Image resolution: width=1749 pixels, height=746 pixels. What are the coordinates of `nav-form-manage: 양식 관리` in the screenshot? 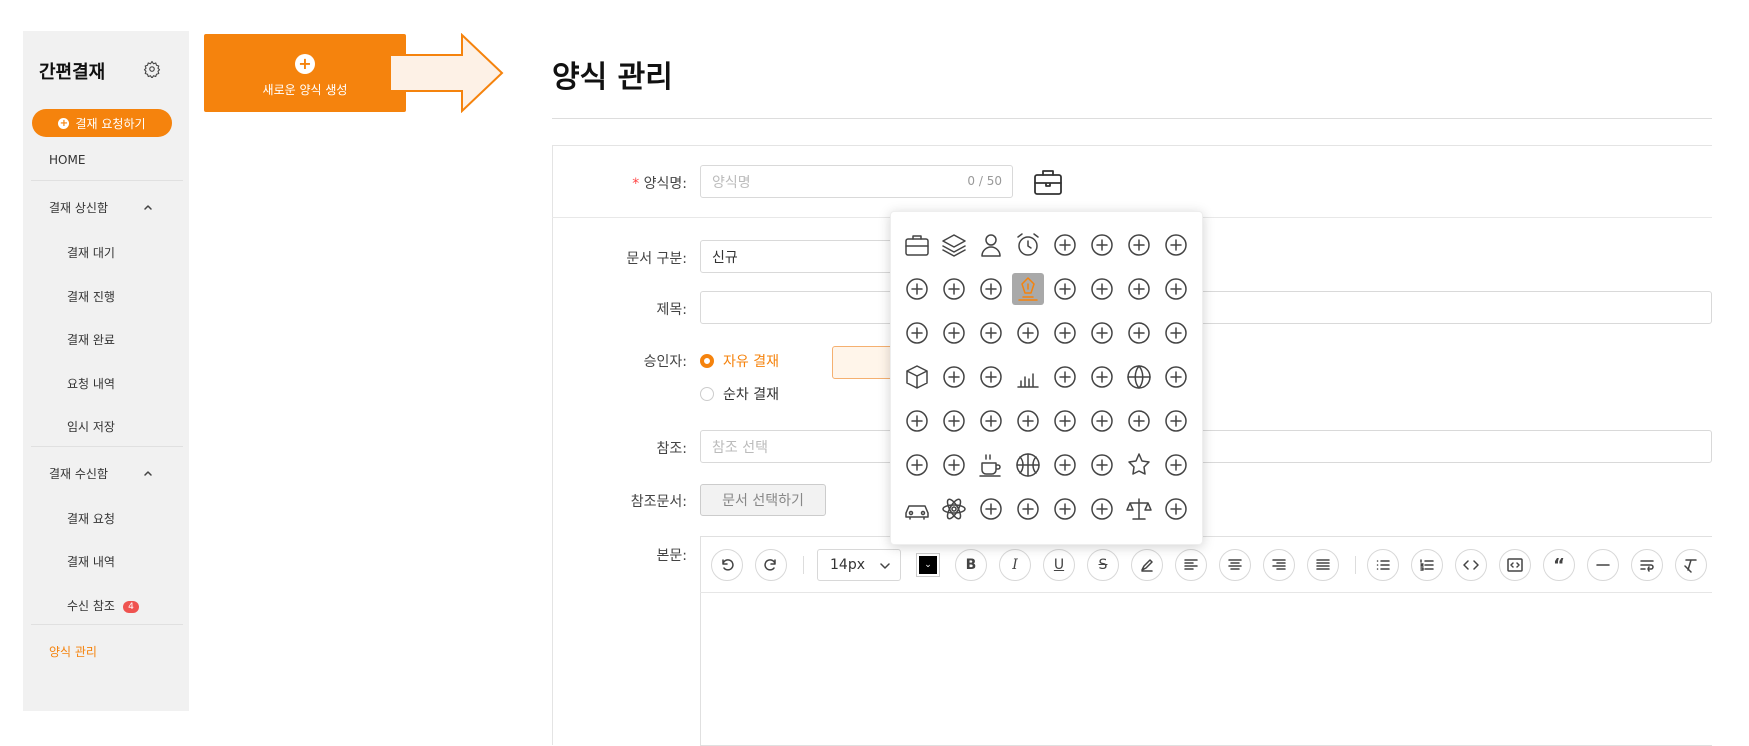 It's located at (73, 651).